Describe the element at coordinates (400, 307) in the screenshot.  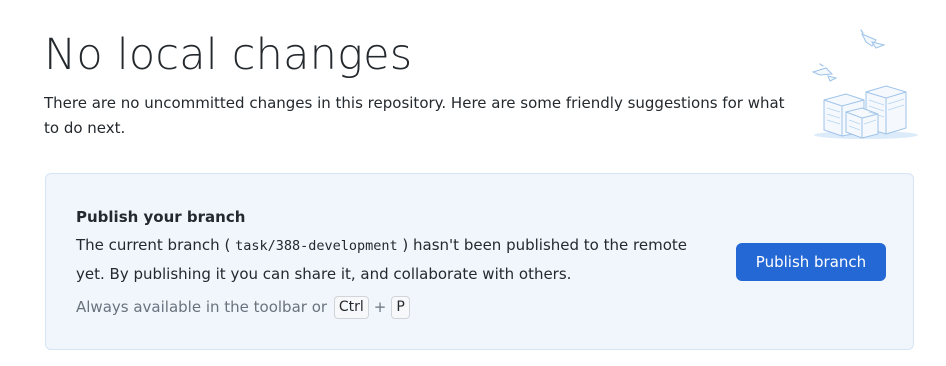
I see `shortcut-key-p: P` at that location.